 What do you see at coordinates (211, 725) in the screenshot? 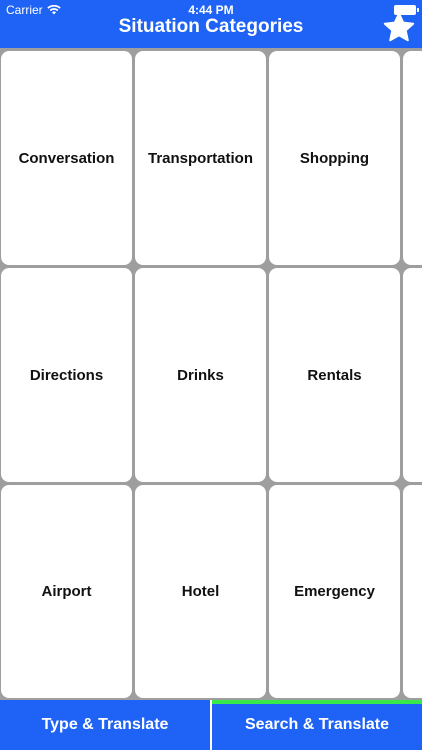
I see `bottom-tab-bar: Type & Translate Search & Translate` at bounding box center [211, 725].